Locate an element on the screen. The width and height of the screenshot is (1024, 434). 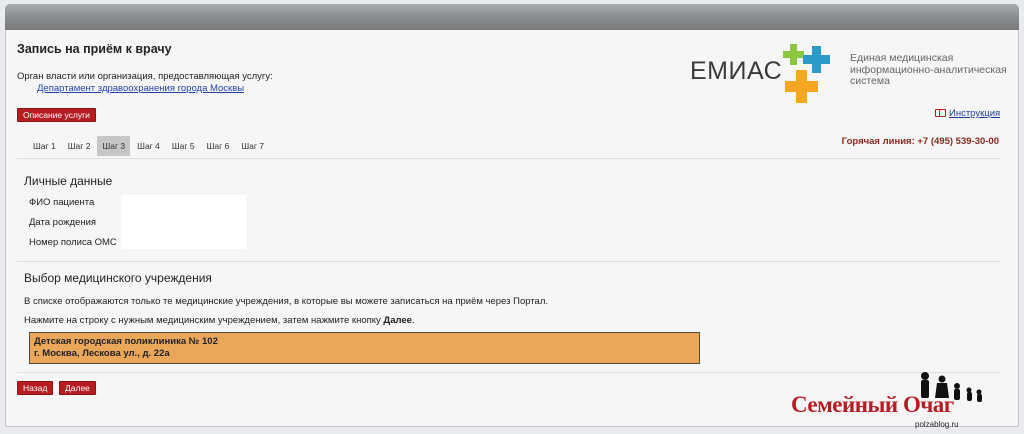
window-title-bar is located at coordinates (512, 17).